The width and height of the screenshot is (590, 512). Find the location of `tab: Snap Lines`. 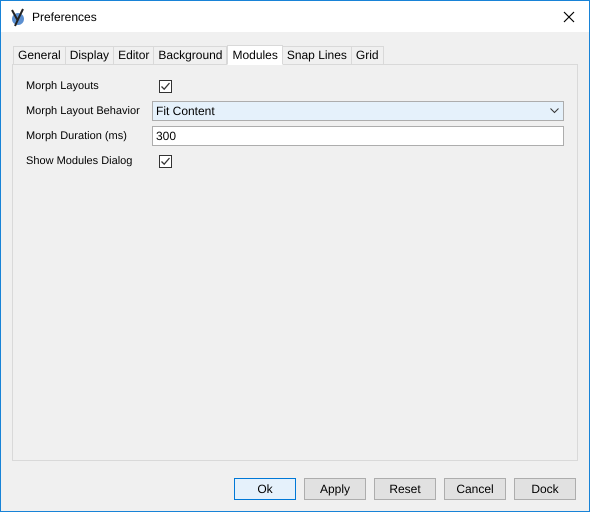

tab: Snap Lines is located at coordinates (317, 55).